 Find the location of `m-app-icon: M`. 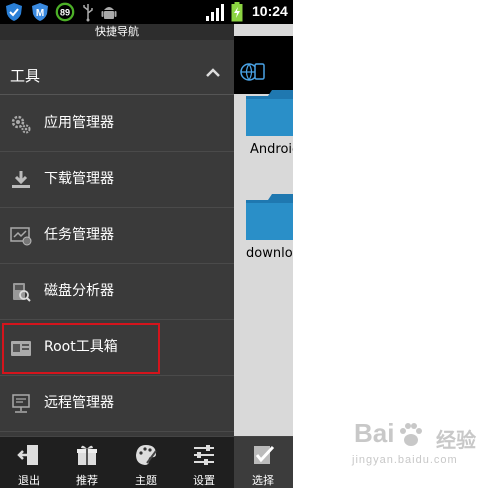

m-app-icon: M is located at coordinates (40, 12).